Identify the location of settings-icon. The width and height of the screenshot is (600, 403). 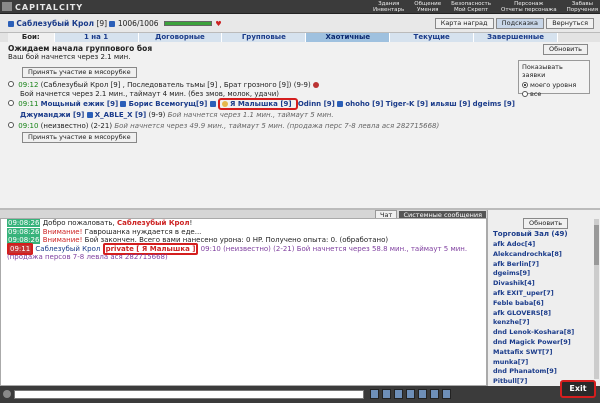
(7, 394).